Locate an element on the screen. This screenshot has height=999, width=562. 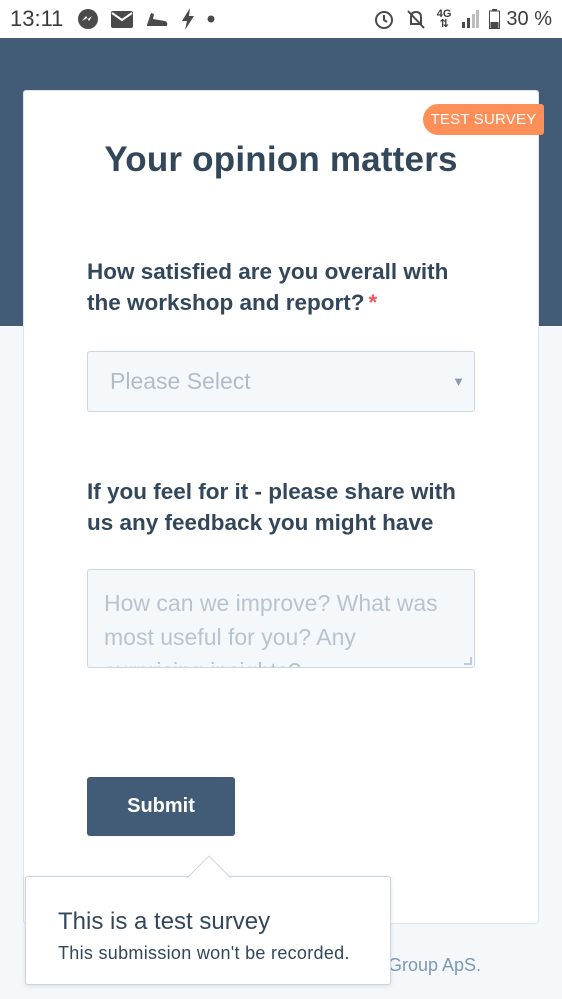
muted-bell-icon is located at coordinates (416, 19).